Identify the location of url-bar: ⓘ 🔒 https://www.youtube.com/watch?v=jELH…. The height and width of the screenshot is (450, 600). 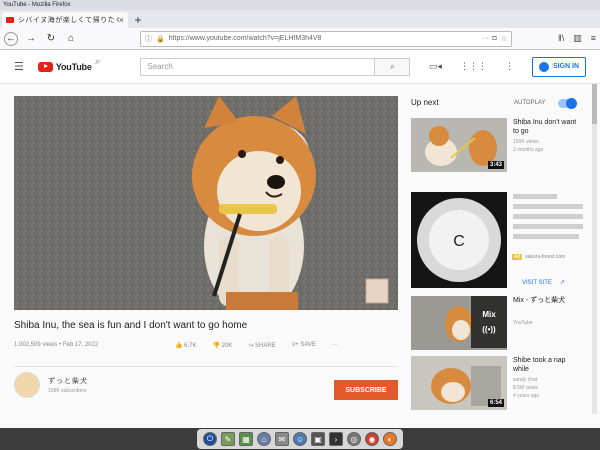
(326, 38).